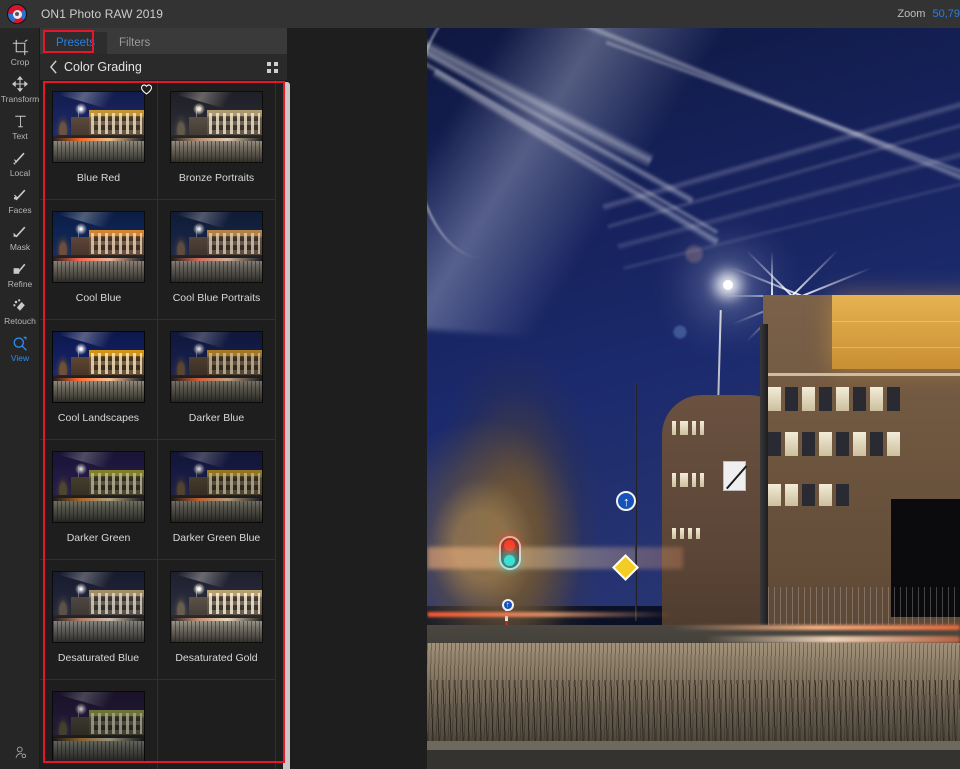 The width and height of the screenshot is (960, 769). What do you see at coordinates (20, 210) in the screenshot?
I see `tool-label: Faces` at bounding box center [20, 210].